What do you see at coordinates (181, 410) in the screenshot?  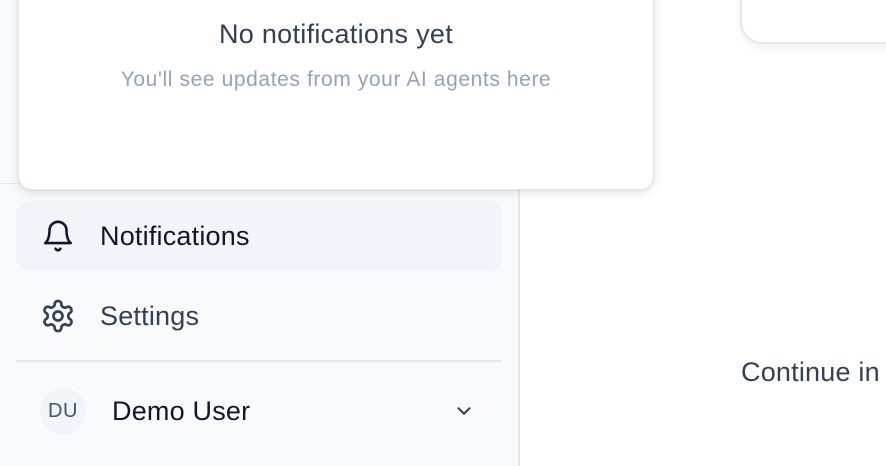 I see `user-name: Demo User` at bounding box center [181, 410].